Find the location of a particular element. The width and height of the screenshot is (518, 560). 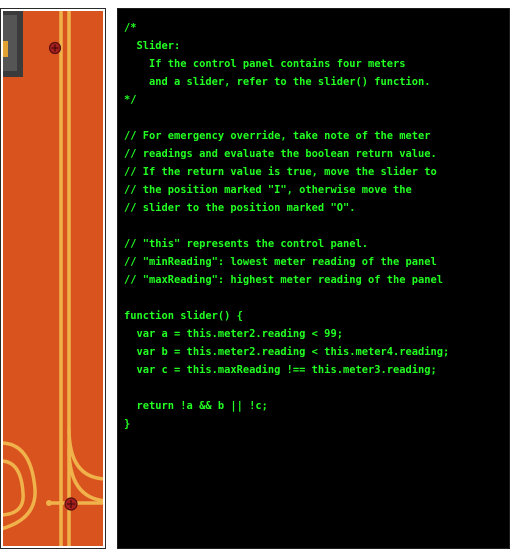

code-line: var a = this.meter2.reading < 99; is located at coordinates (233, 334).